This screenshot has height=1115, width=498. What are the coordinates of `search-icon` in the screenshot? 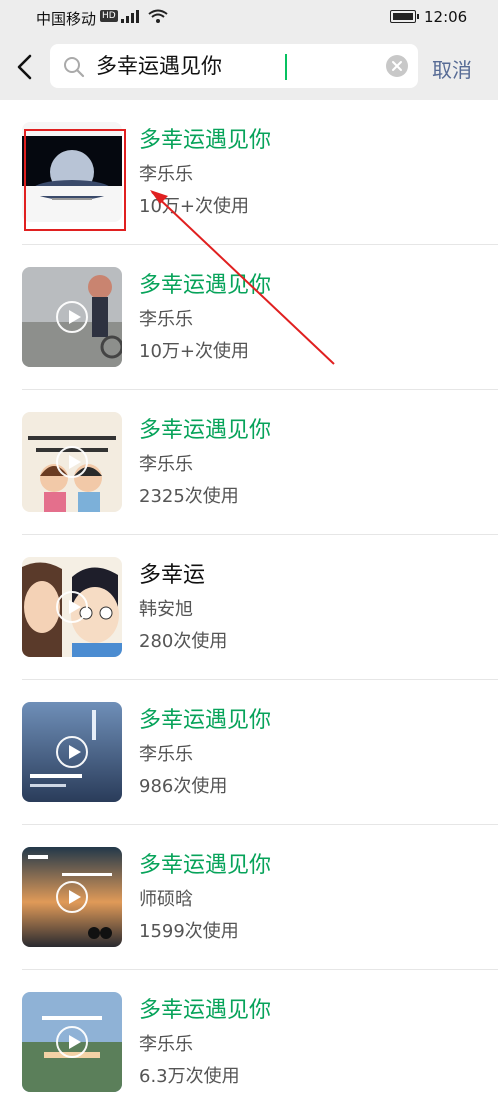 It's located at (74, 67).